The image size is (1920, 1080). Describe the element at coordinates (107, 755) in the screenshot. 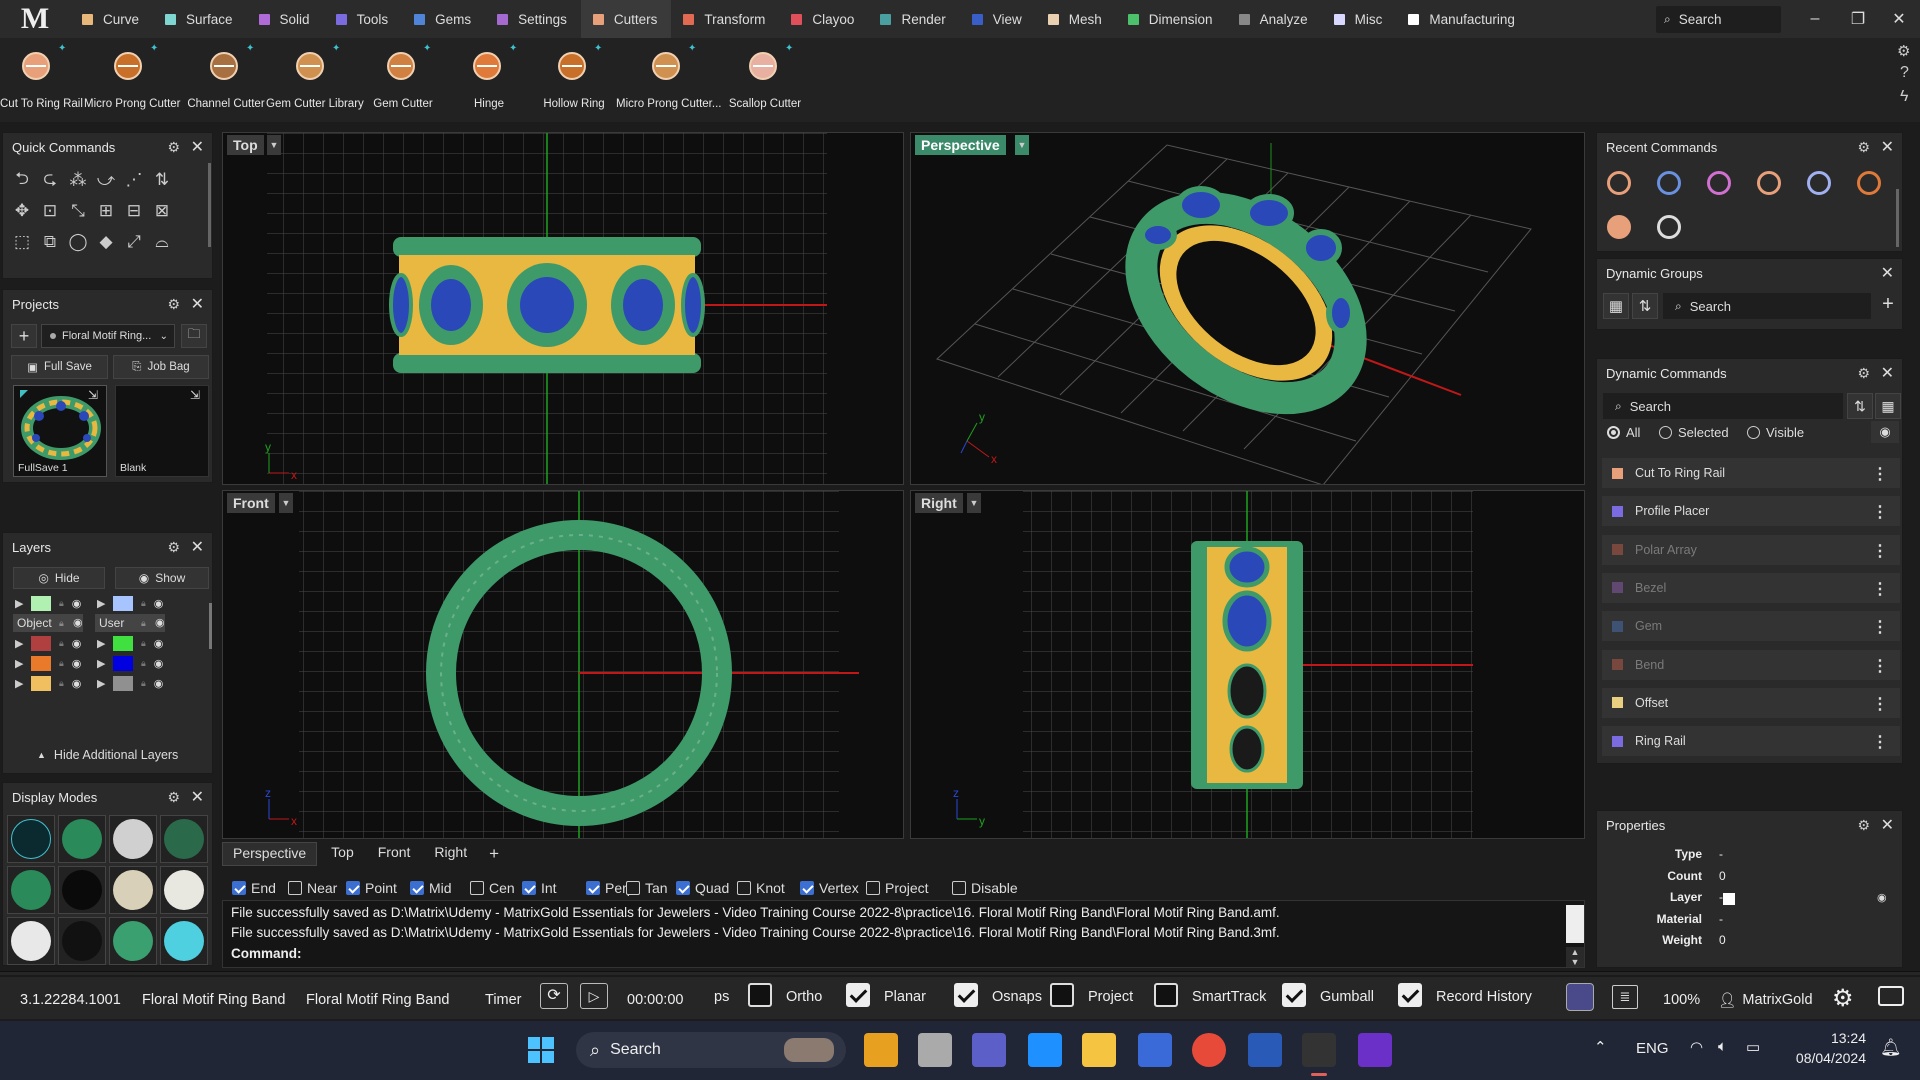

I see `hide-additional-layers-toggle: ▲ Hide Additional Layers` at that location.